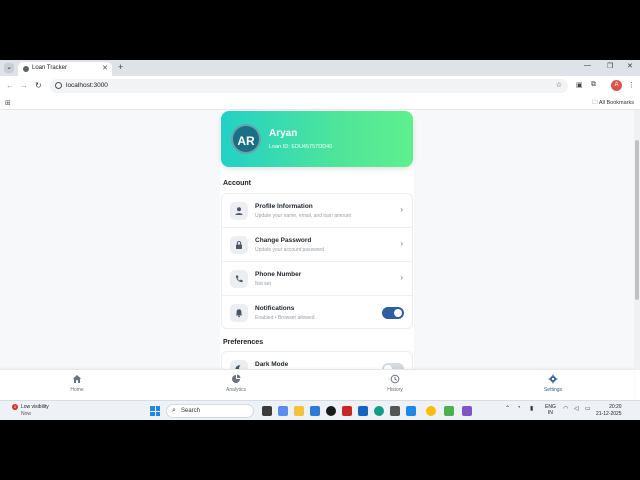 The height and width of the screenshot is (480, 640). What do you see at coordinates (155, 411) in the screenshot?
I see `windows-start-icon` at bounding box center [155, 411].